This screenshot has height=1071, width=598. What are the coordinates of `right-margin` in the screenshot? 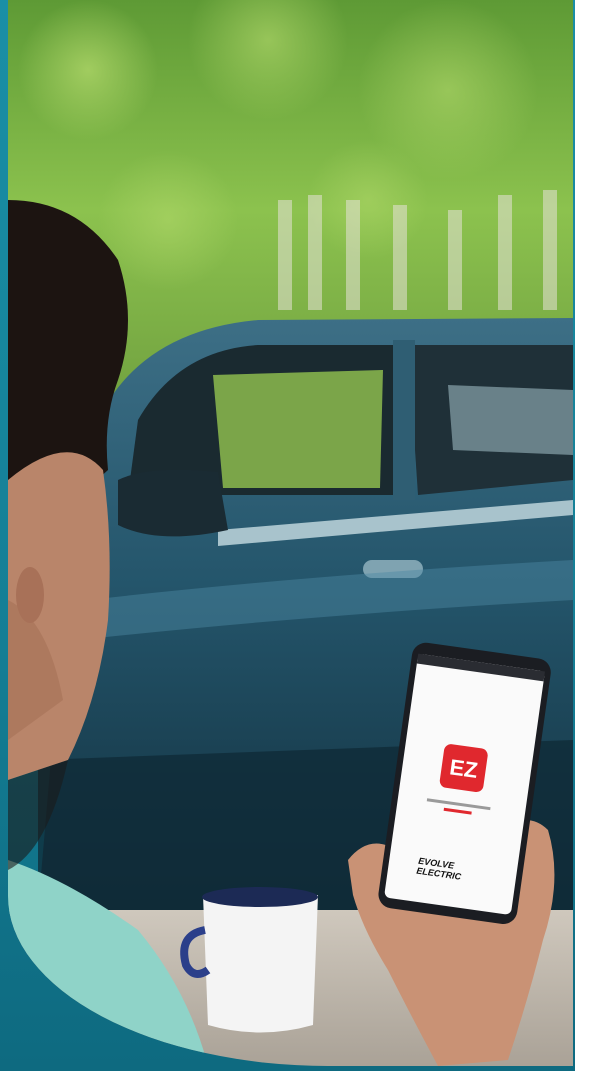 It's located at (586, 535).